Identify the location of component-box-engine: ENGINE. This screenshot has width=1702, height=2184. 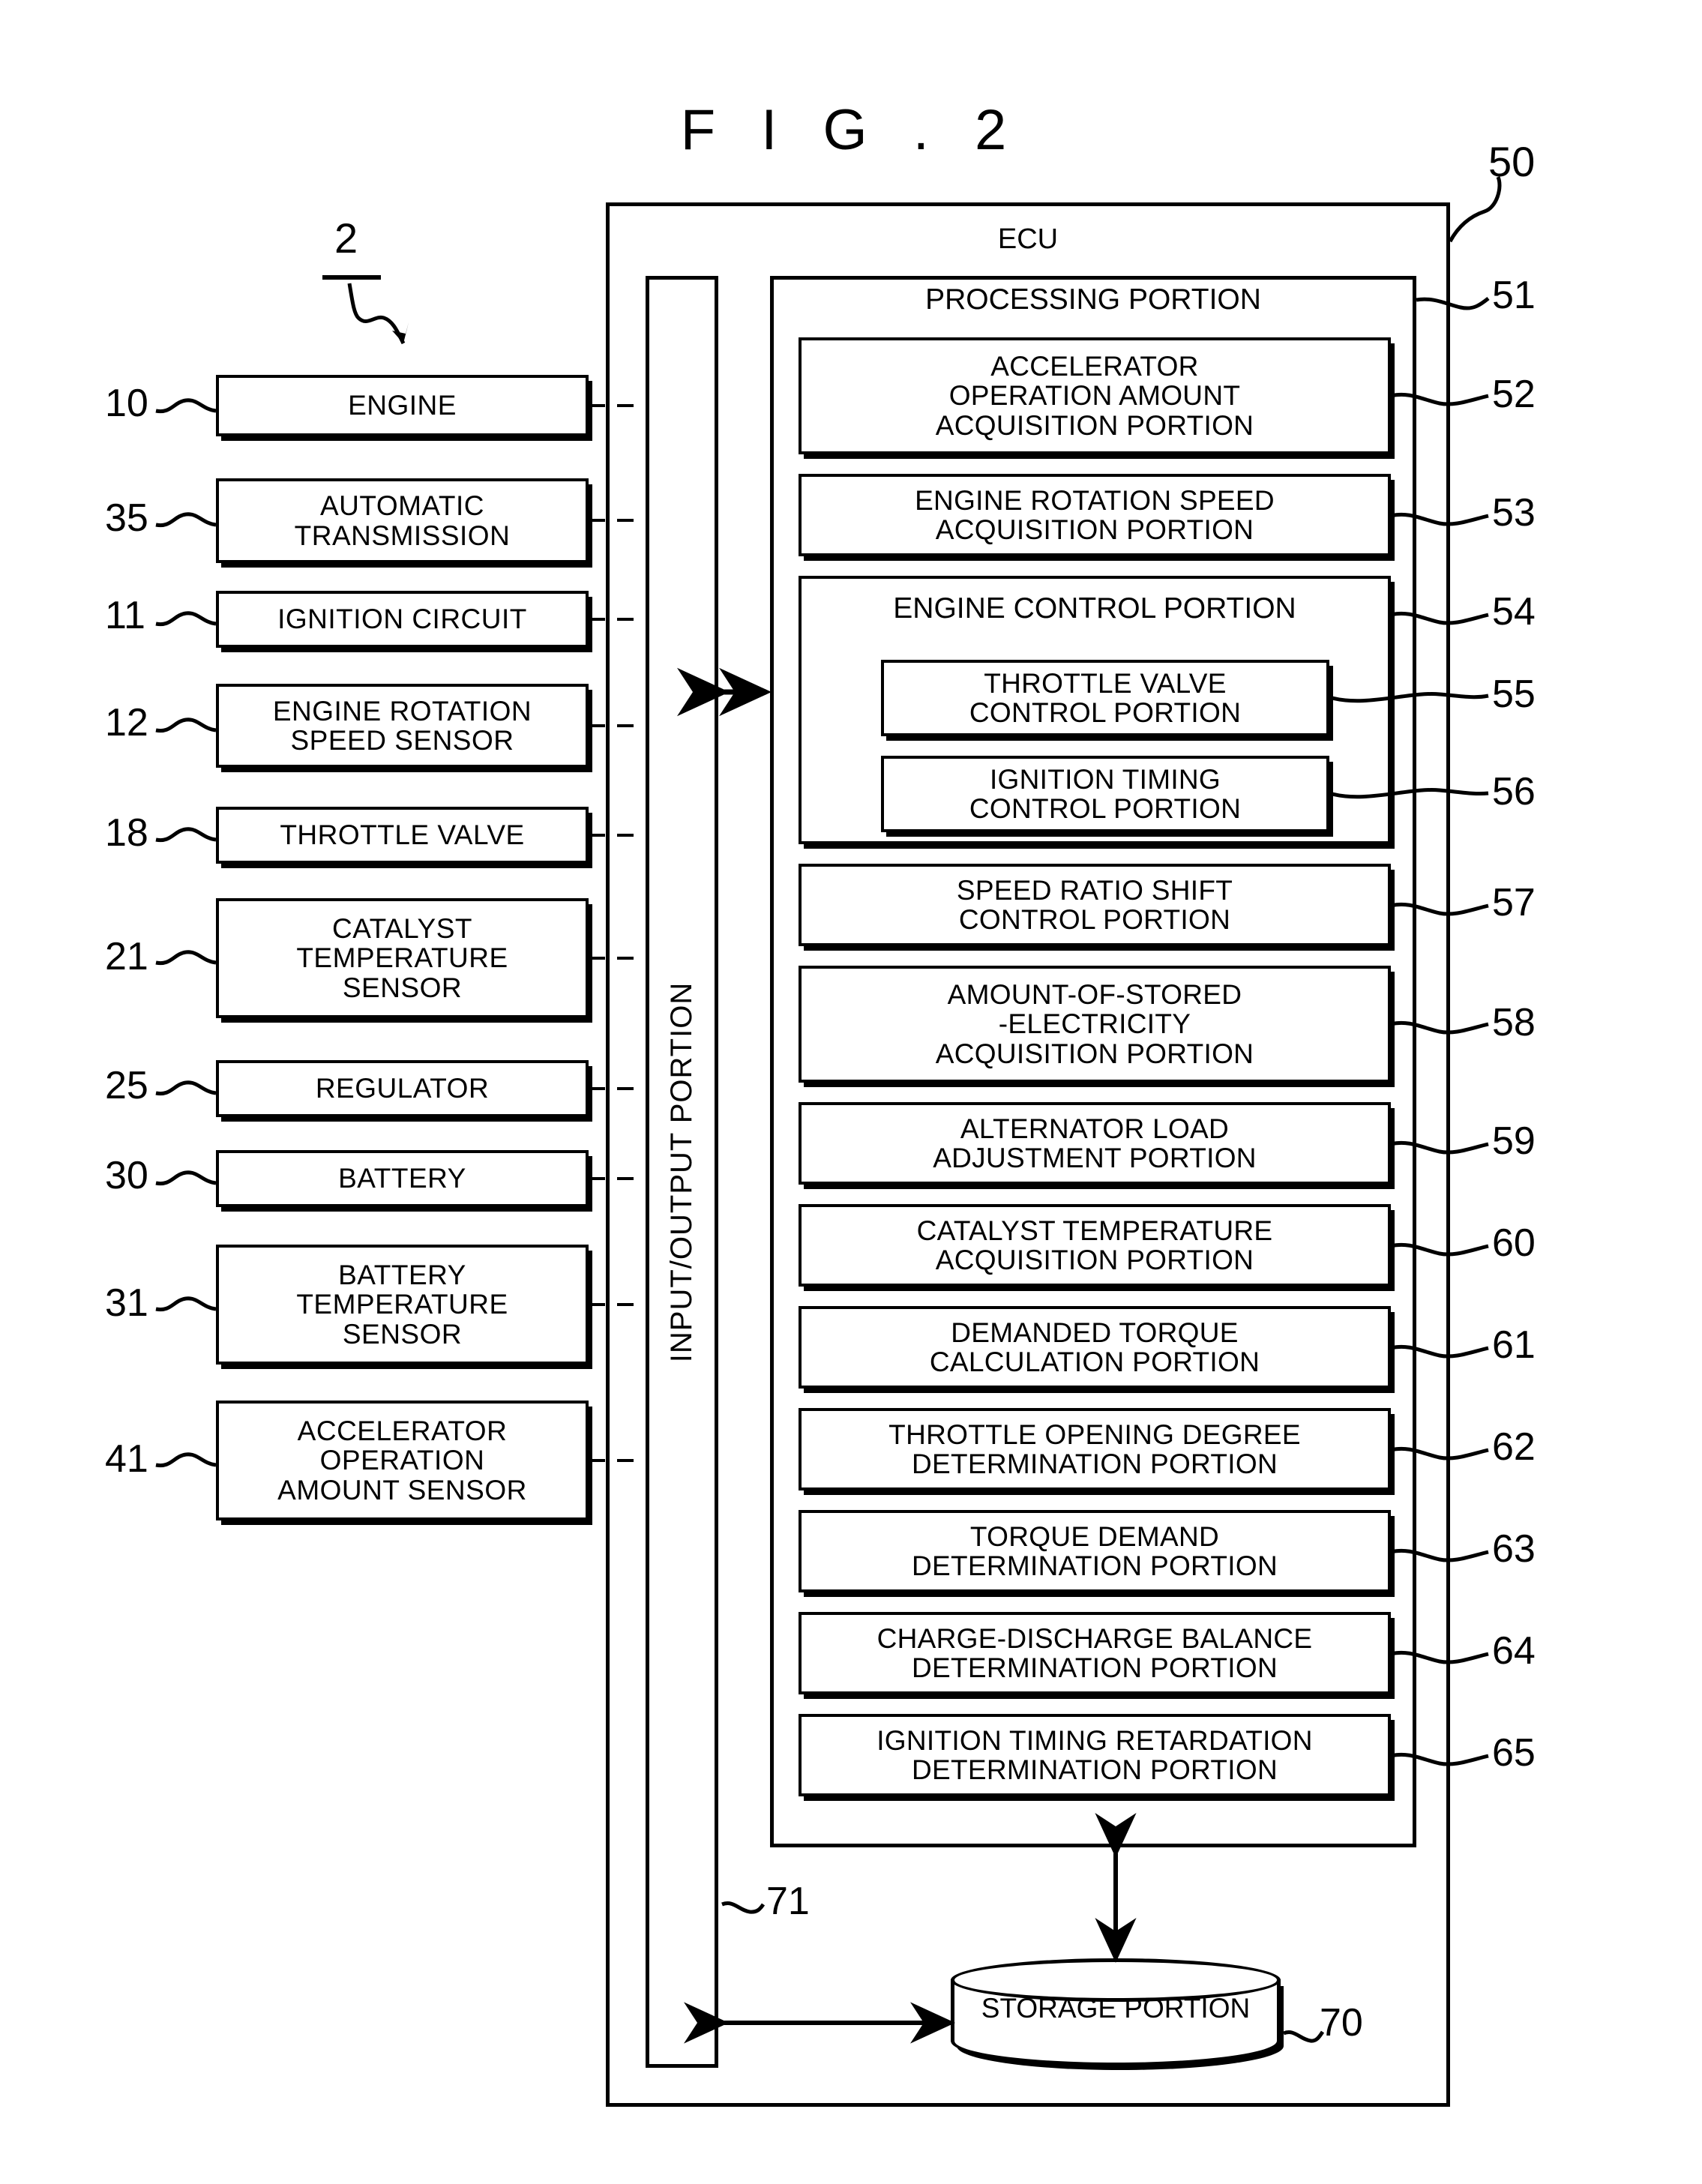
(403, 405).